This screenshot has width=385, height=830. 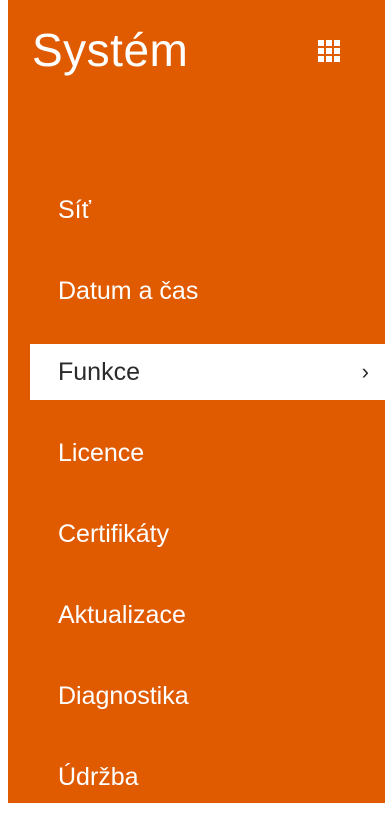 I want to click on sidebar-item-funkce: Funkce ›, so click(x=207, y=372).